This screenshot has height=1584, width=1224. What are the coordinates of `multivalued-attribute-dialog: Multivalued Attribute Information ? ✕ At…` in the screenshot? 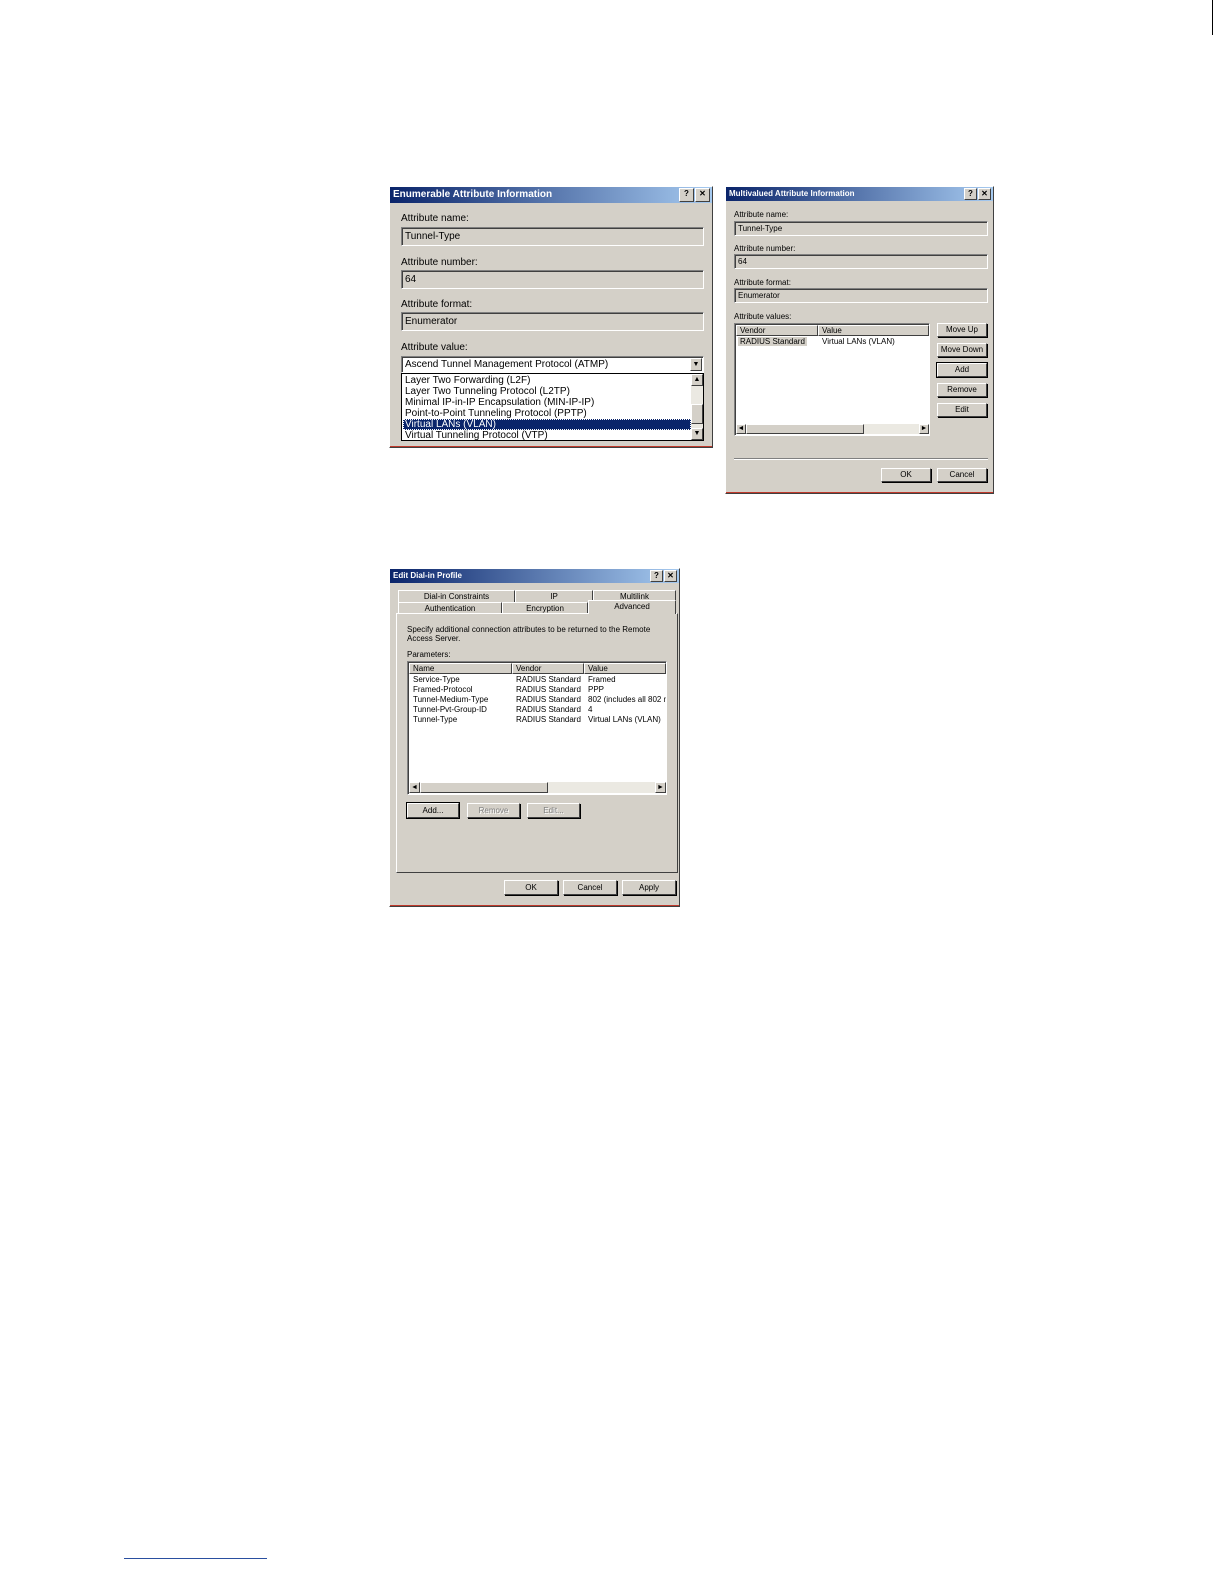 It's located at (859, 340).